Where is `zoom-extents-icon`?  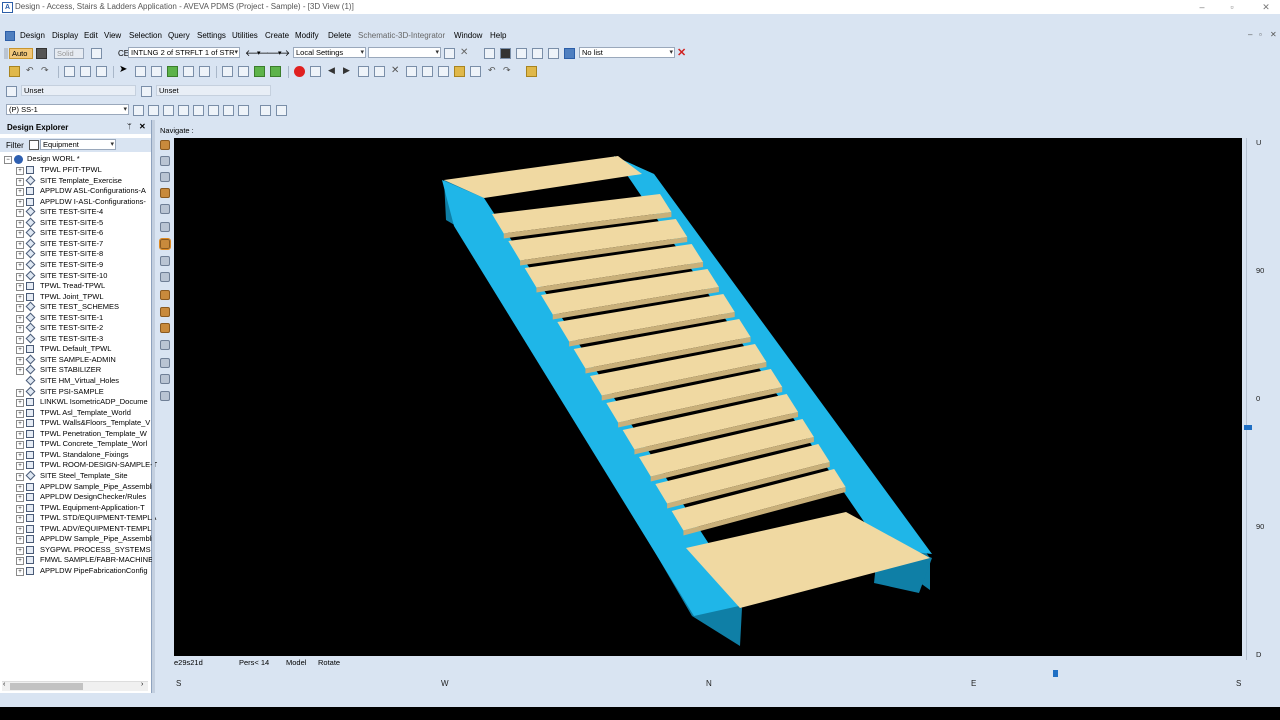 zoom-extents-icon is located at coordinates (165, 227).